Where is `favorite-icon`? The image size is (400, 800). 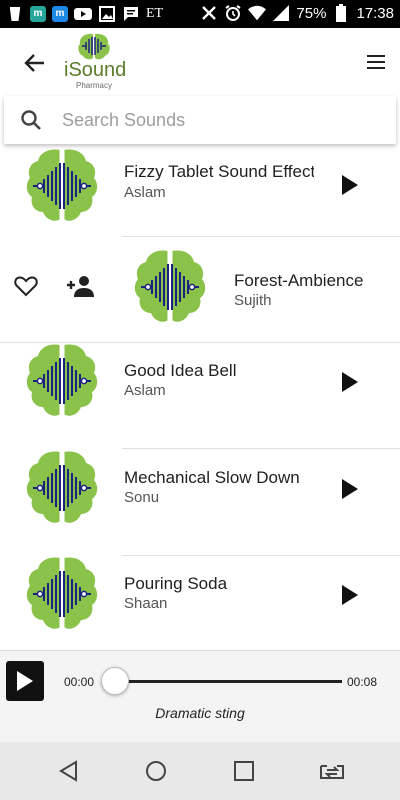 favorite-icon is located at coordinates (26, 286).